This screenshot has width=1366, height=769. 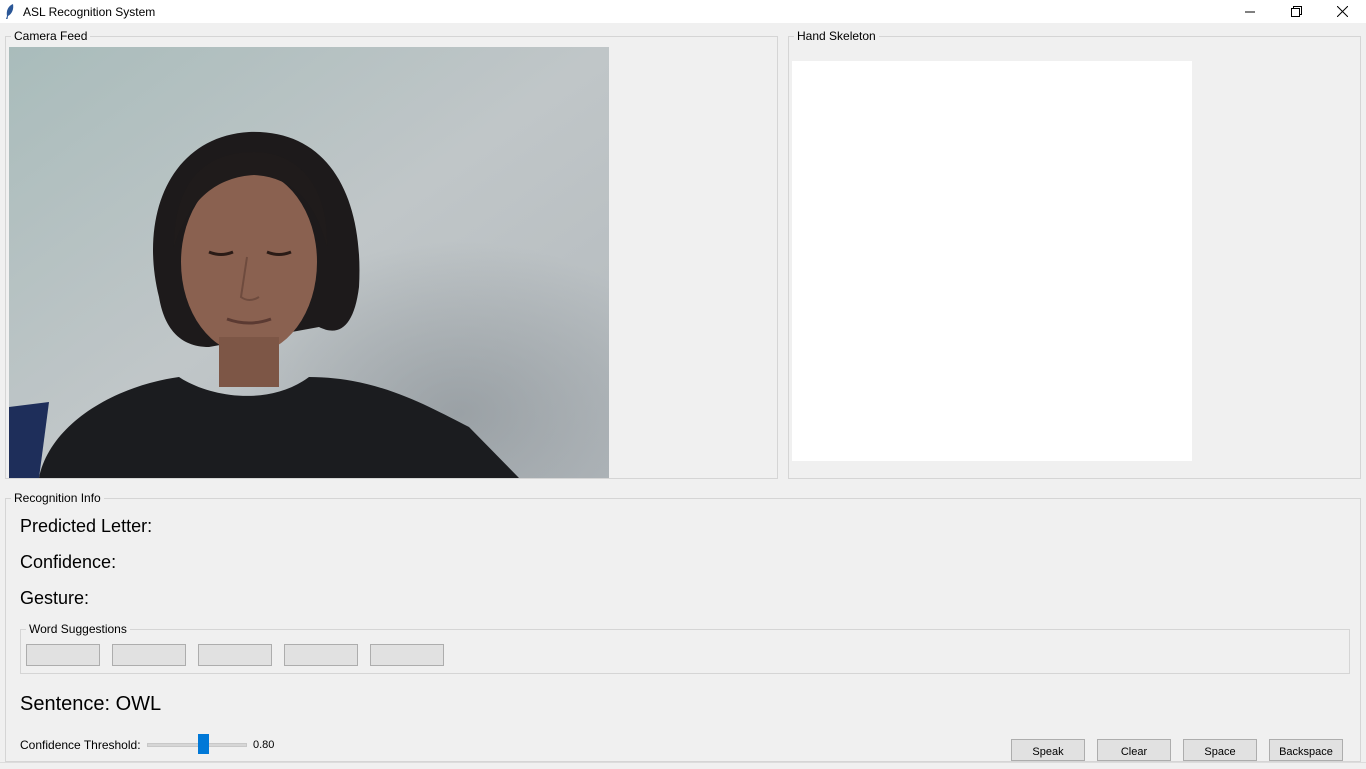 I want to click on minimize-button, so click(x=1250, y=11).